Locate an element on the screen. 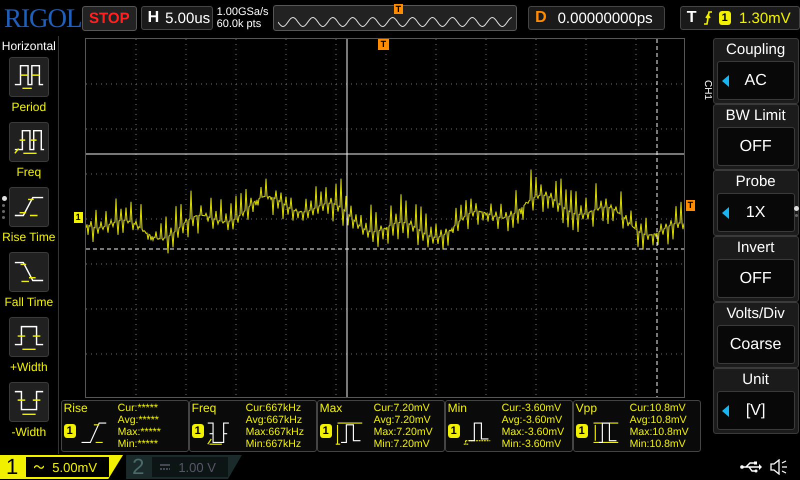 This screenshot has height=480, width=800. menu-item-value: Coarse is located at coordinates (755, 344).